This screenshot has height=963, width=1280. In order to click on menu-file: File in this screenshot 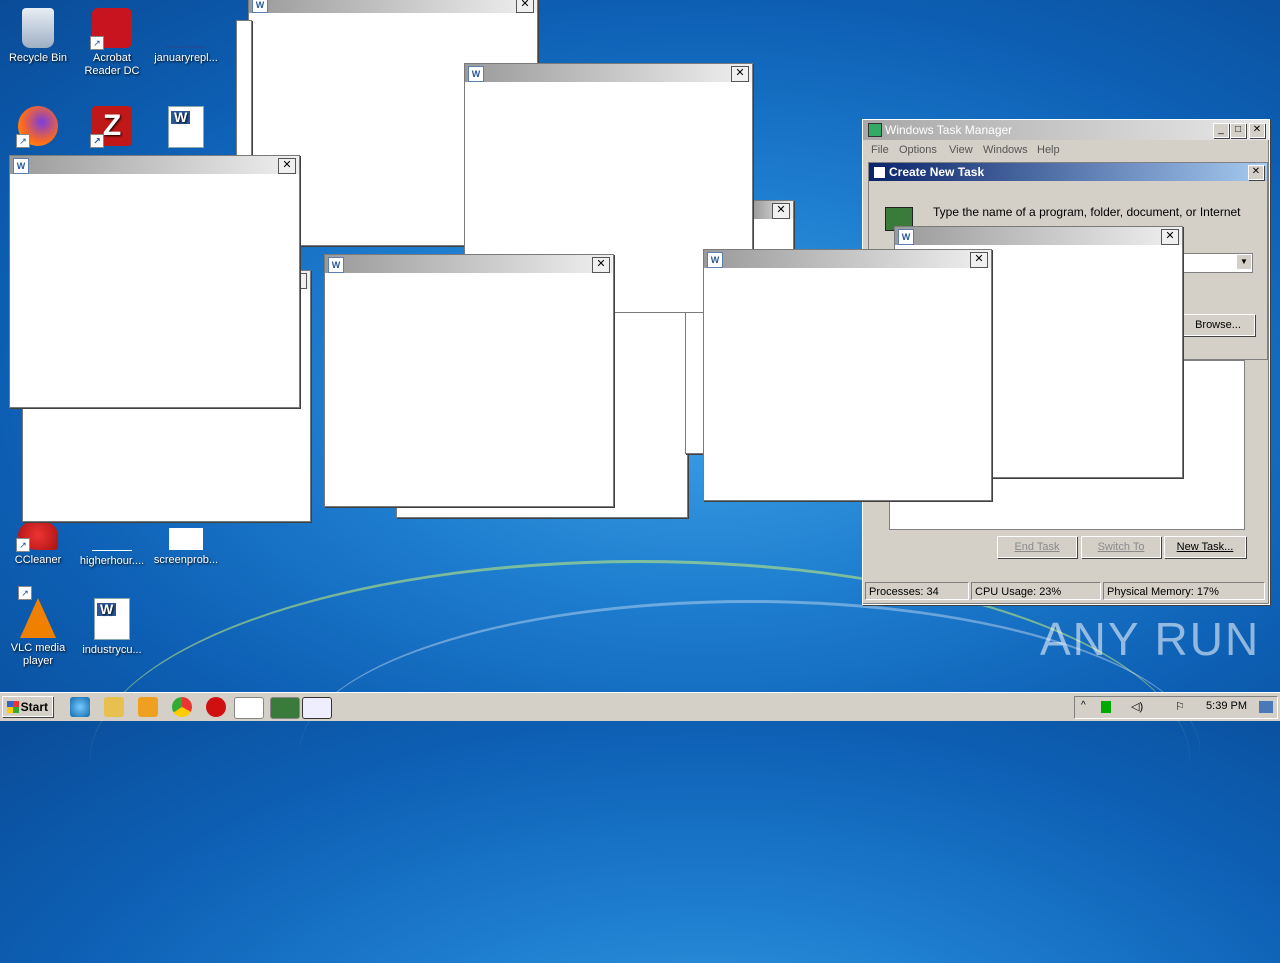, I will do `click(880, 150)`.